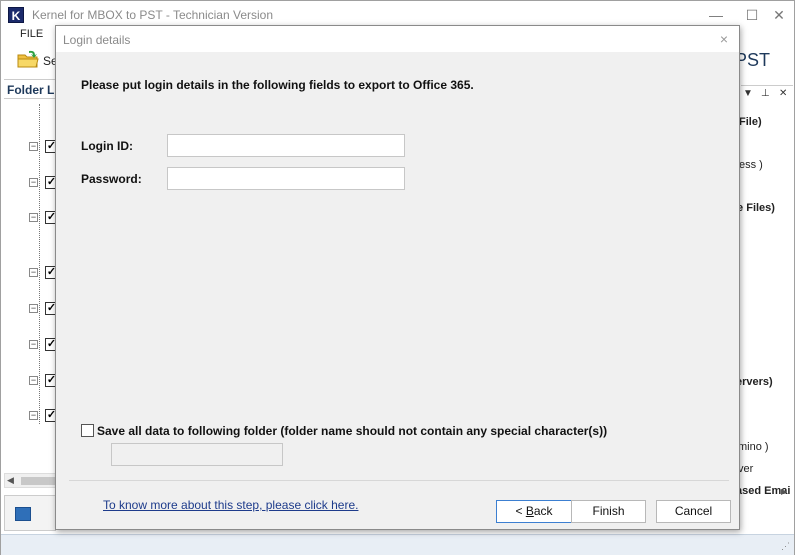 The width and height of the screenshot is (795, 555). What do you see at coordinates (31, 34) in the screenshot?
I see `menu-file: FILE` at bounding box center [31, 34].